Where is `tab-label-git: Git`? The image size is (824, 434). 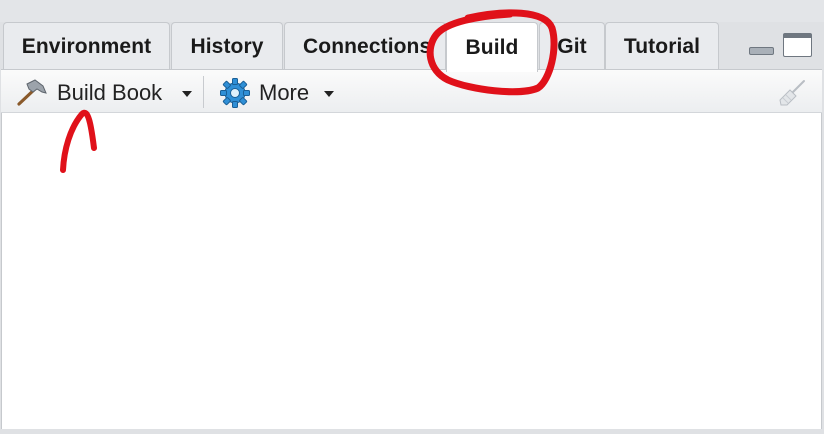
tab-label-git: Git is located at coordinates (572, 46).